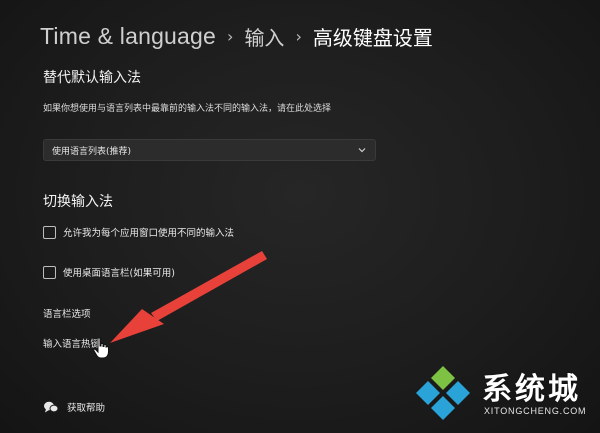 The height and width of the screenshot is (433, 600). Describe the element at coordinates (236, 36) in the screenshot. I see `breadcrumb: Time & language › 输入 › 高级键盘设置` at that location.